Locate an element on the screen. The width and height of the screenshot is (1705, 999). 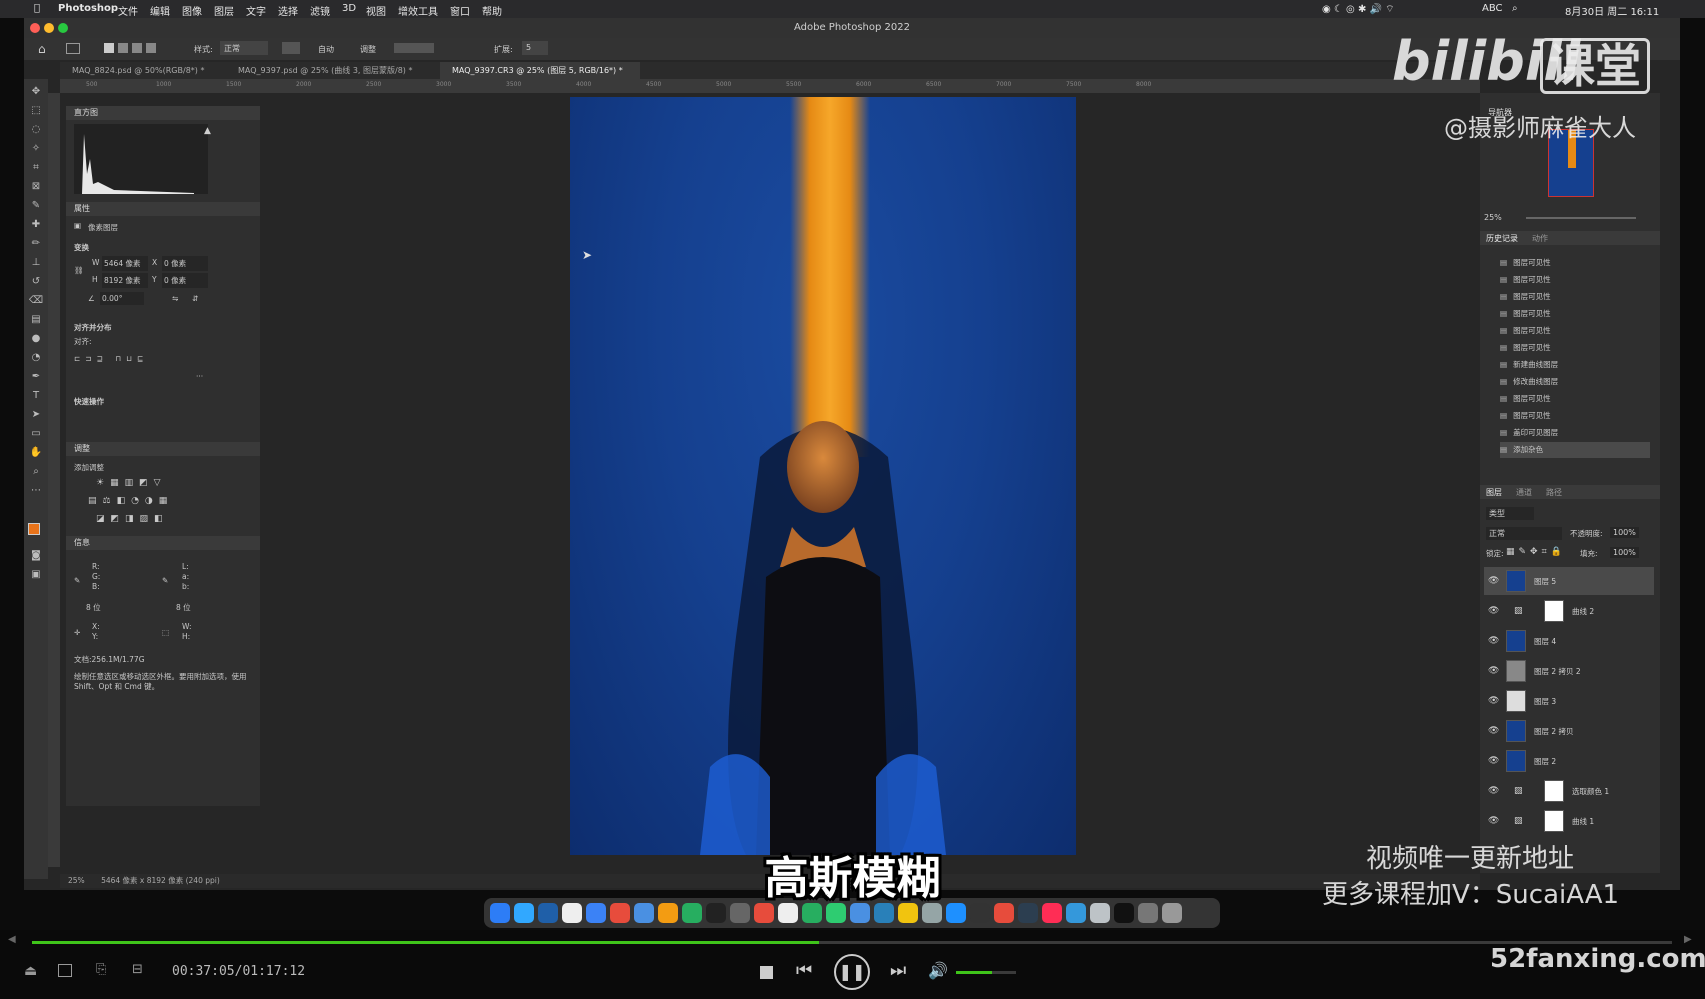
width-field: 5464 像素 is located at coordinates (125, 263).